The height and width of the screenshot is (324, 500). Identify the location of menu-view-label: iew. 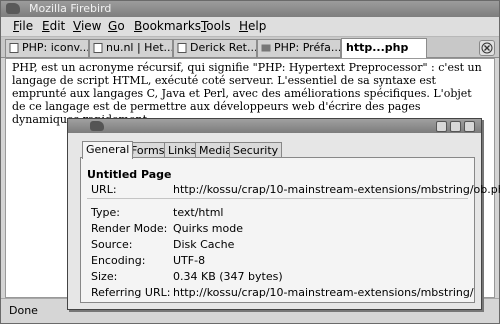
(91, 26).